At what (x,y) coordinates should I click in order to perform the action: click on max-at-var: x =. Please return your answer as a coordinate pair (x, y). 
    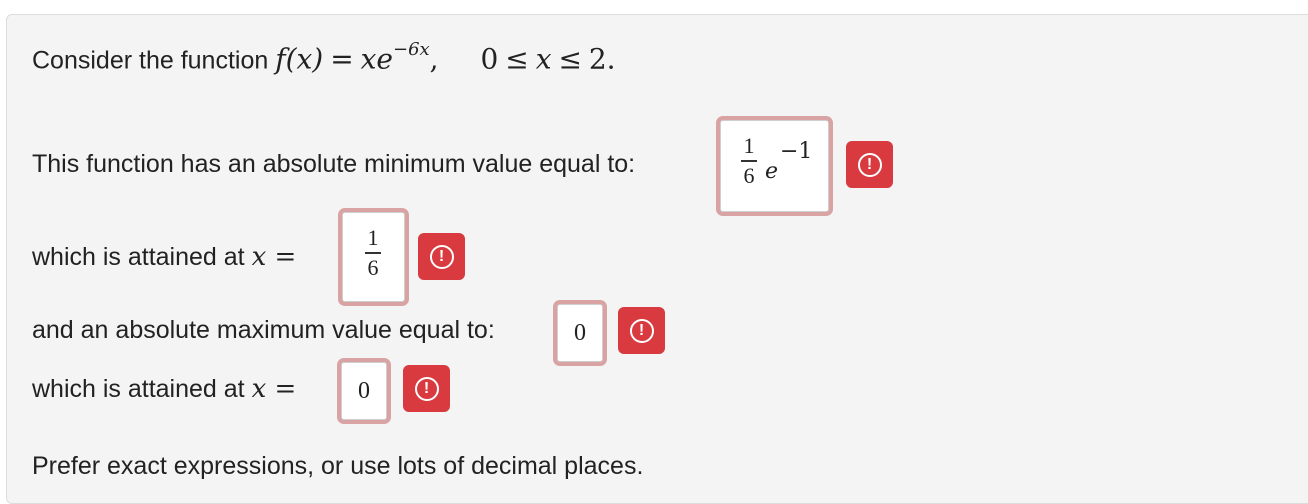
    Looking at the image, I should click on (274, 389).